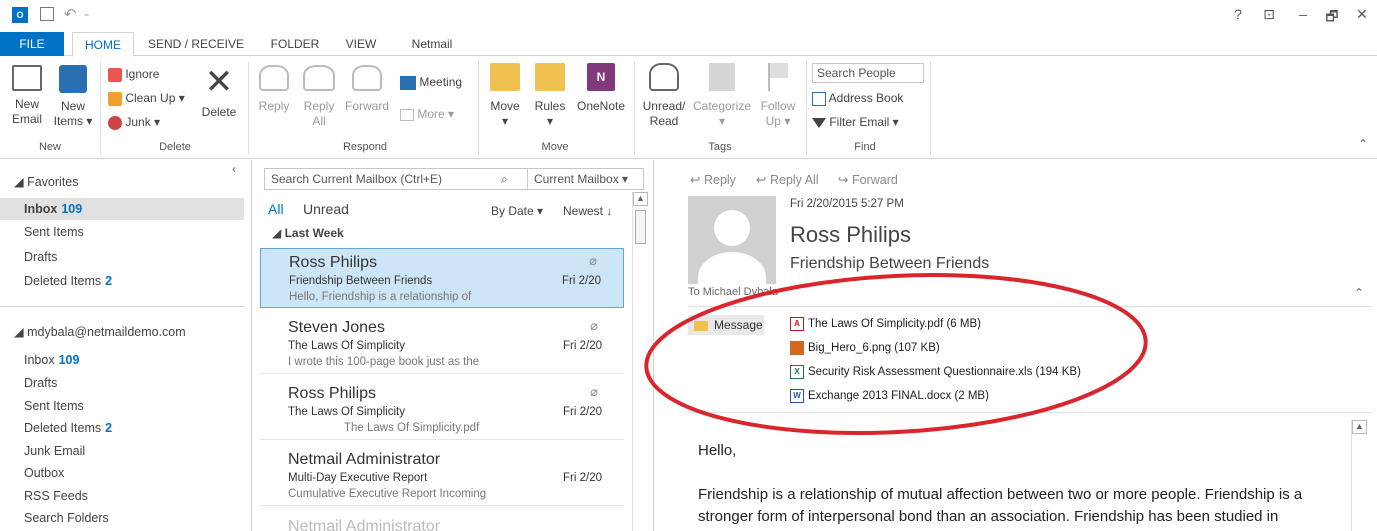 This screenshot has width=1377, height=531. I want to click on customize-toolbar-icon: ₌, so click(92, 15).